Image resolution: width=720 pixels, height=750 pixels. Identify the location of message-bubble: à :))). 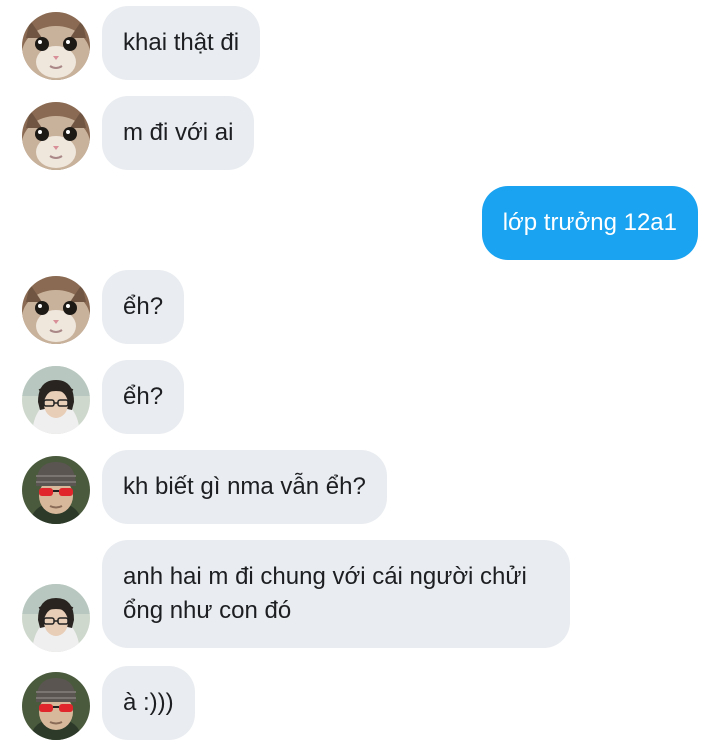
(148, 703).